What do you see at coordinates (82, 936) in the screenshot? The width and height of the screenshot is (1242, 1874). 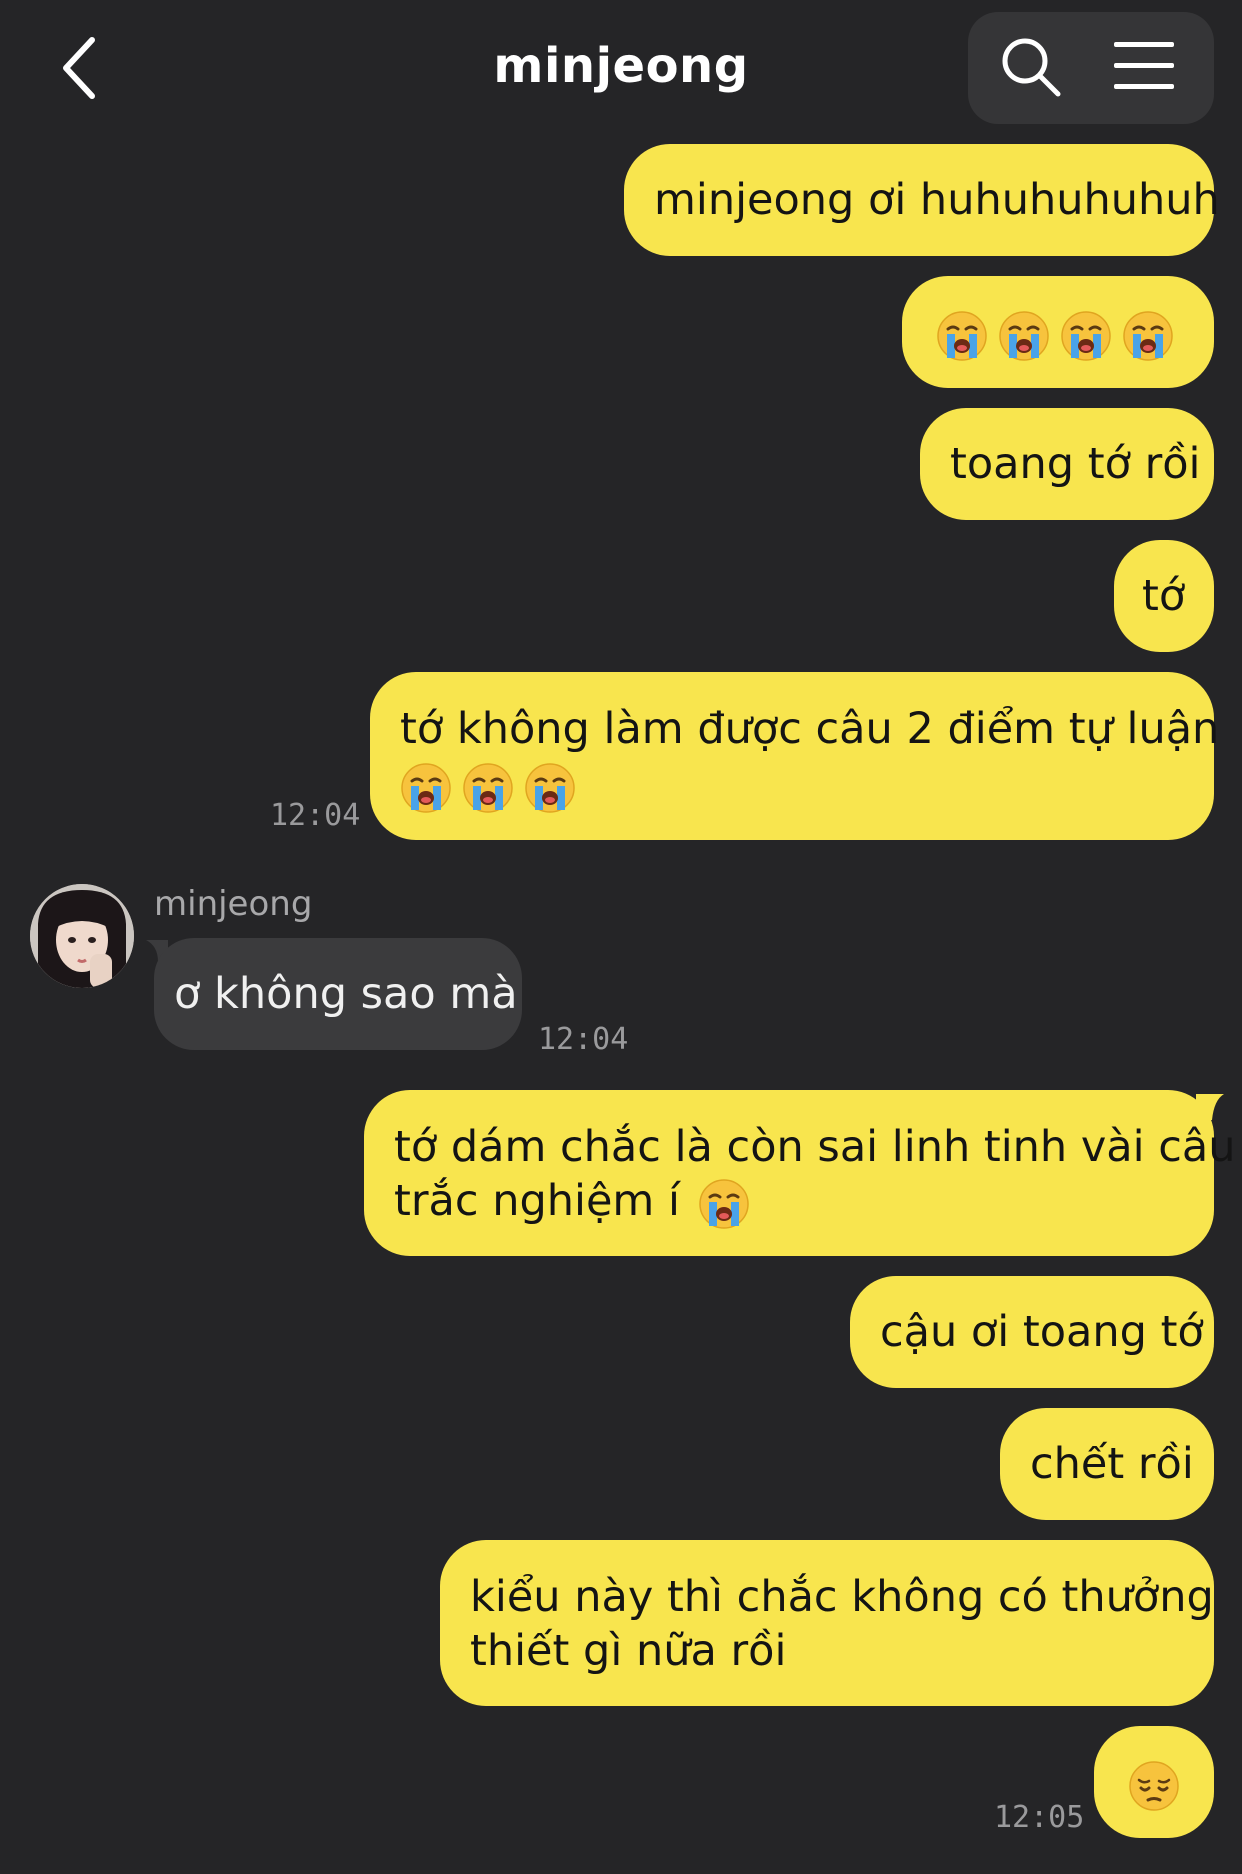 I see `avatar` at bounding box center [82, 936].